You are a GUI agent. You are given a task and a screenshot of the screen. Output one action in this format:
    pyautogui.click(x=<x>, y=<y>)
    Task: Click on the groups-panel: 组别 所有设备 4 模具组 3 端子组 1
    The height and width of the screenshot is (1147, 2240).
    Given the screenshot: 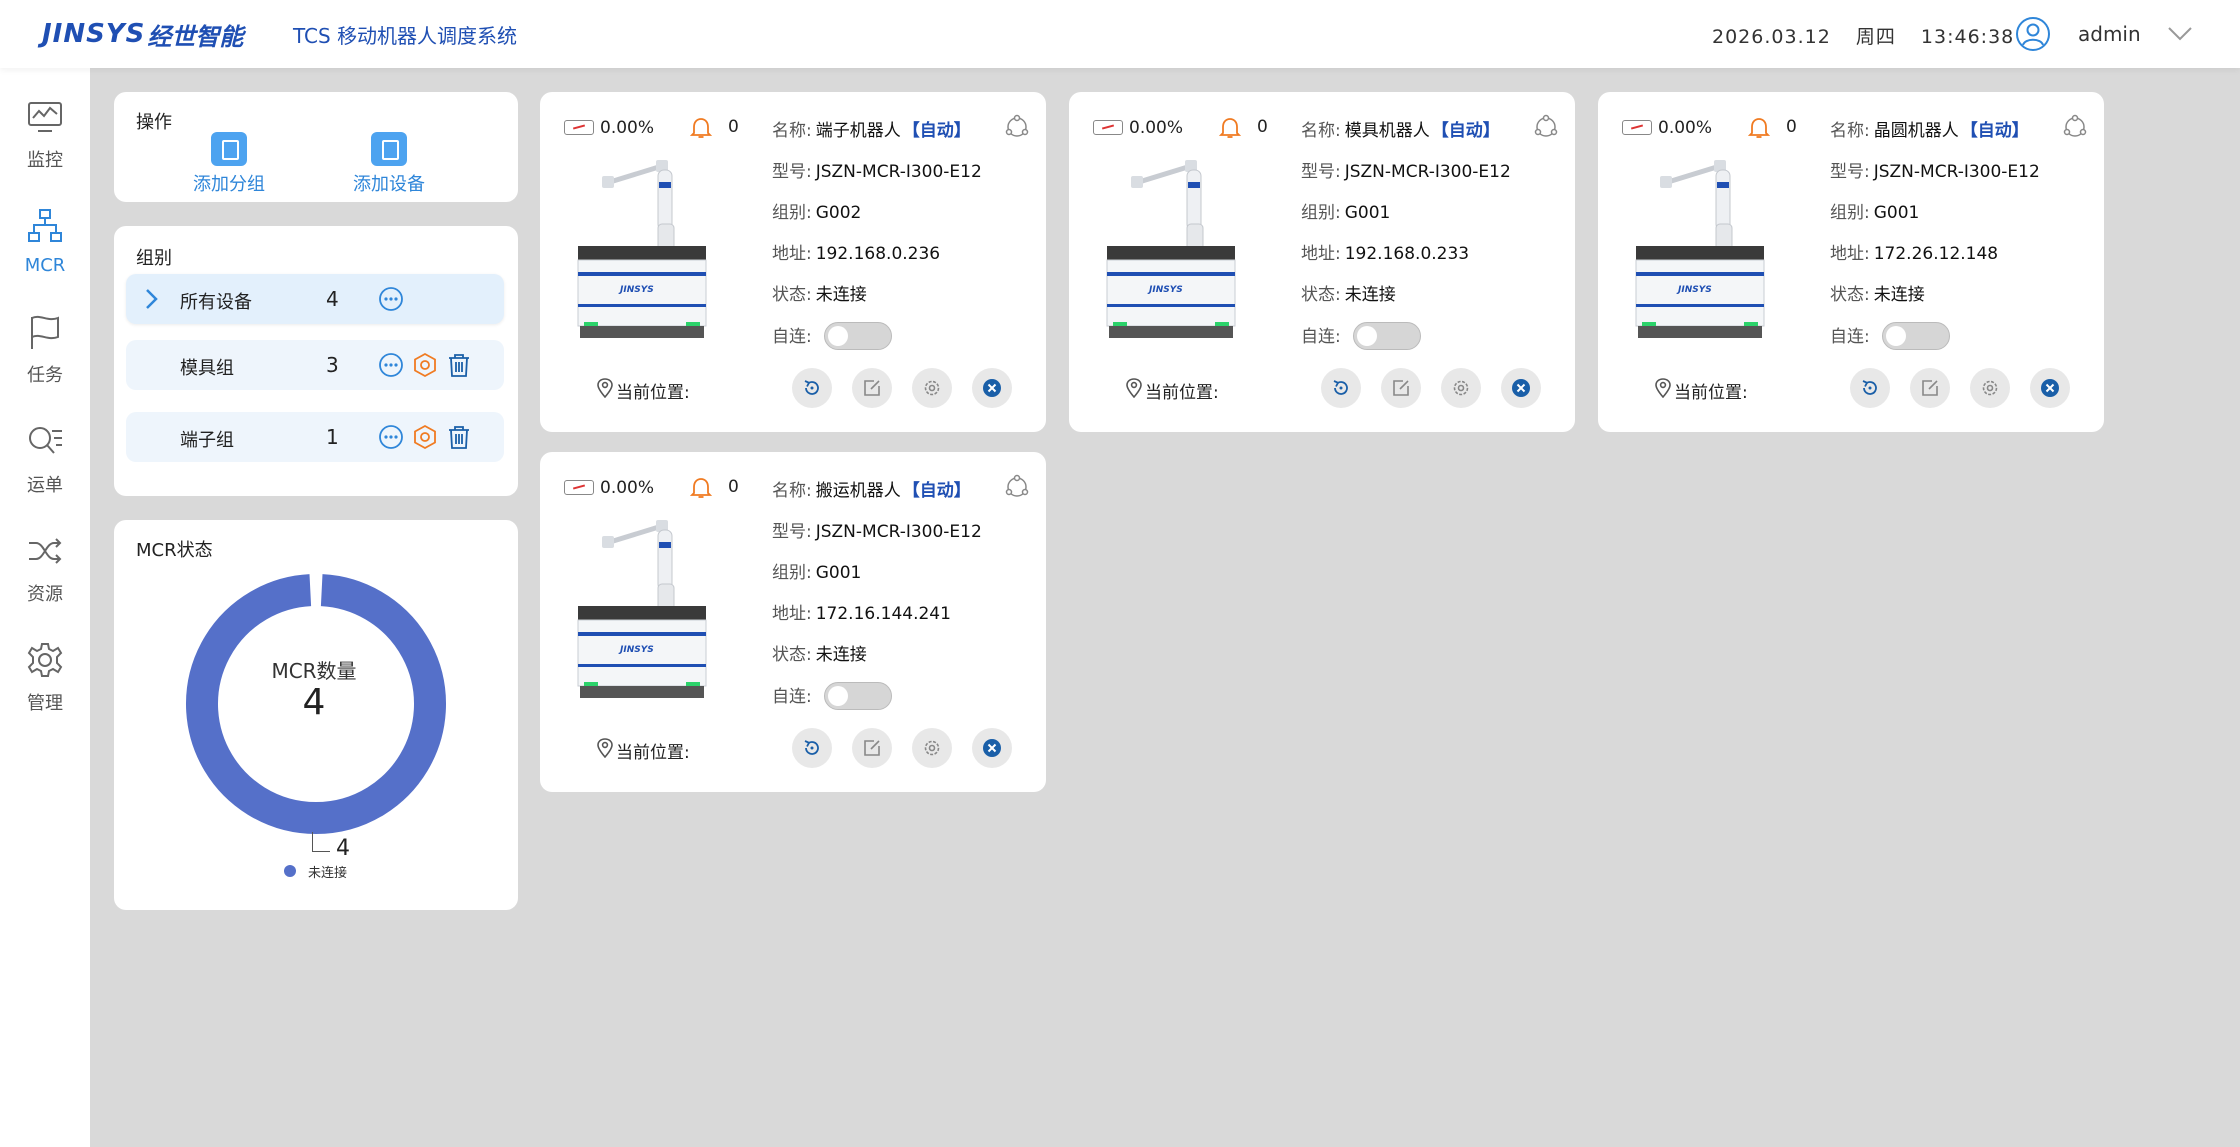 What is the action you would take?
    pyautogui.click(x=316, y=361)
    